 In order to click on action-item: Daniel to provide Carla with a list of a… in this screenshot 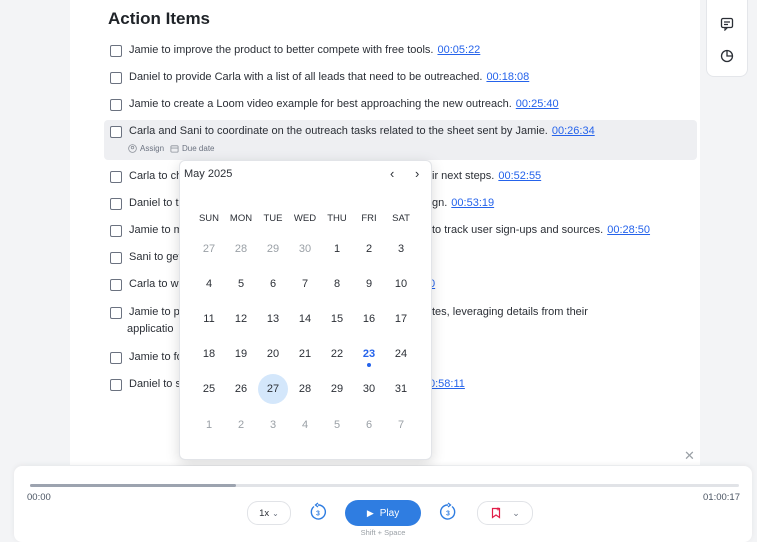, I will do `click(319, 77)`.